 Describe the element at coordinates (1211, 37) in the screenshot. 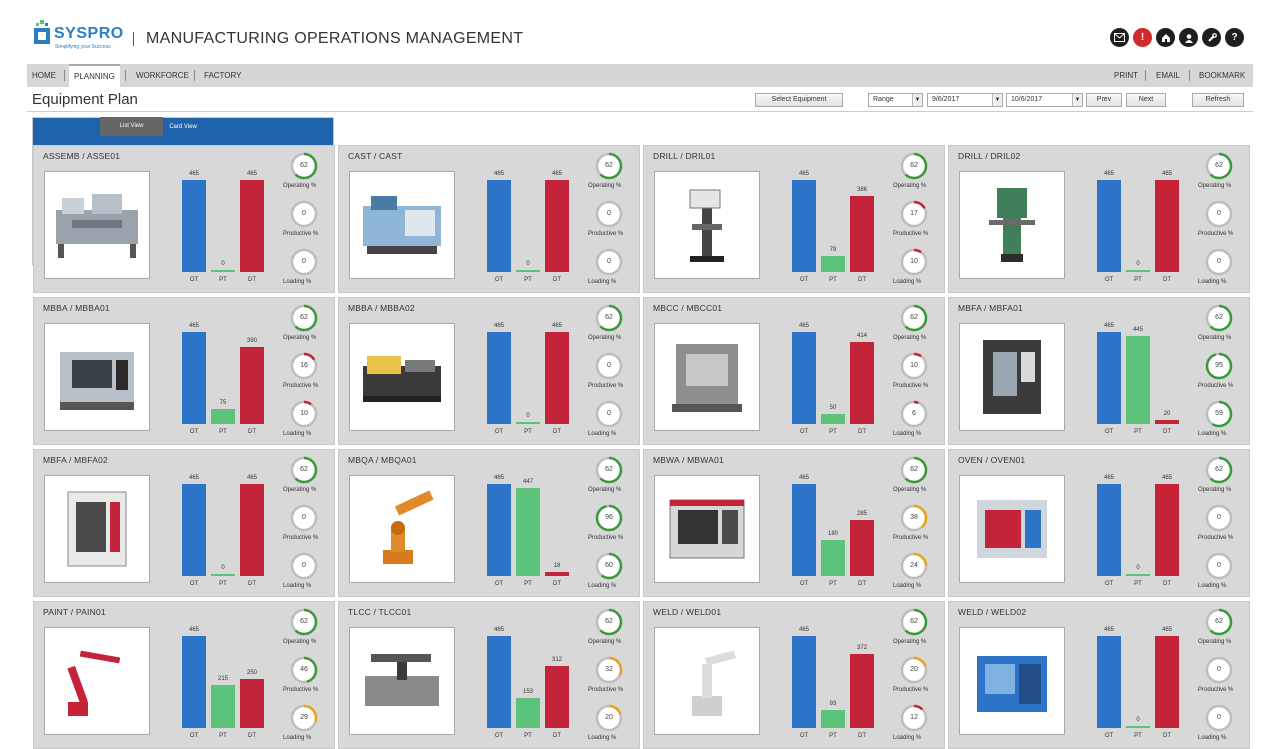

I see `wrench-icon` at that location.